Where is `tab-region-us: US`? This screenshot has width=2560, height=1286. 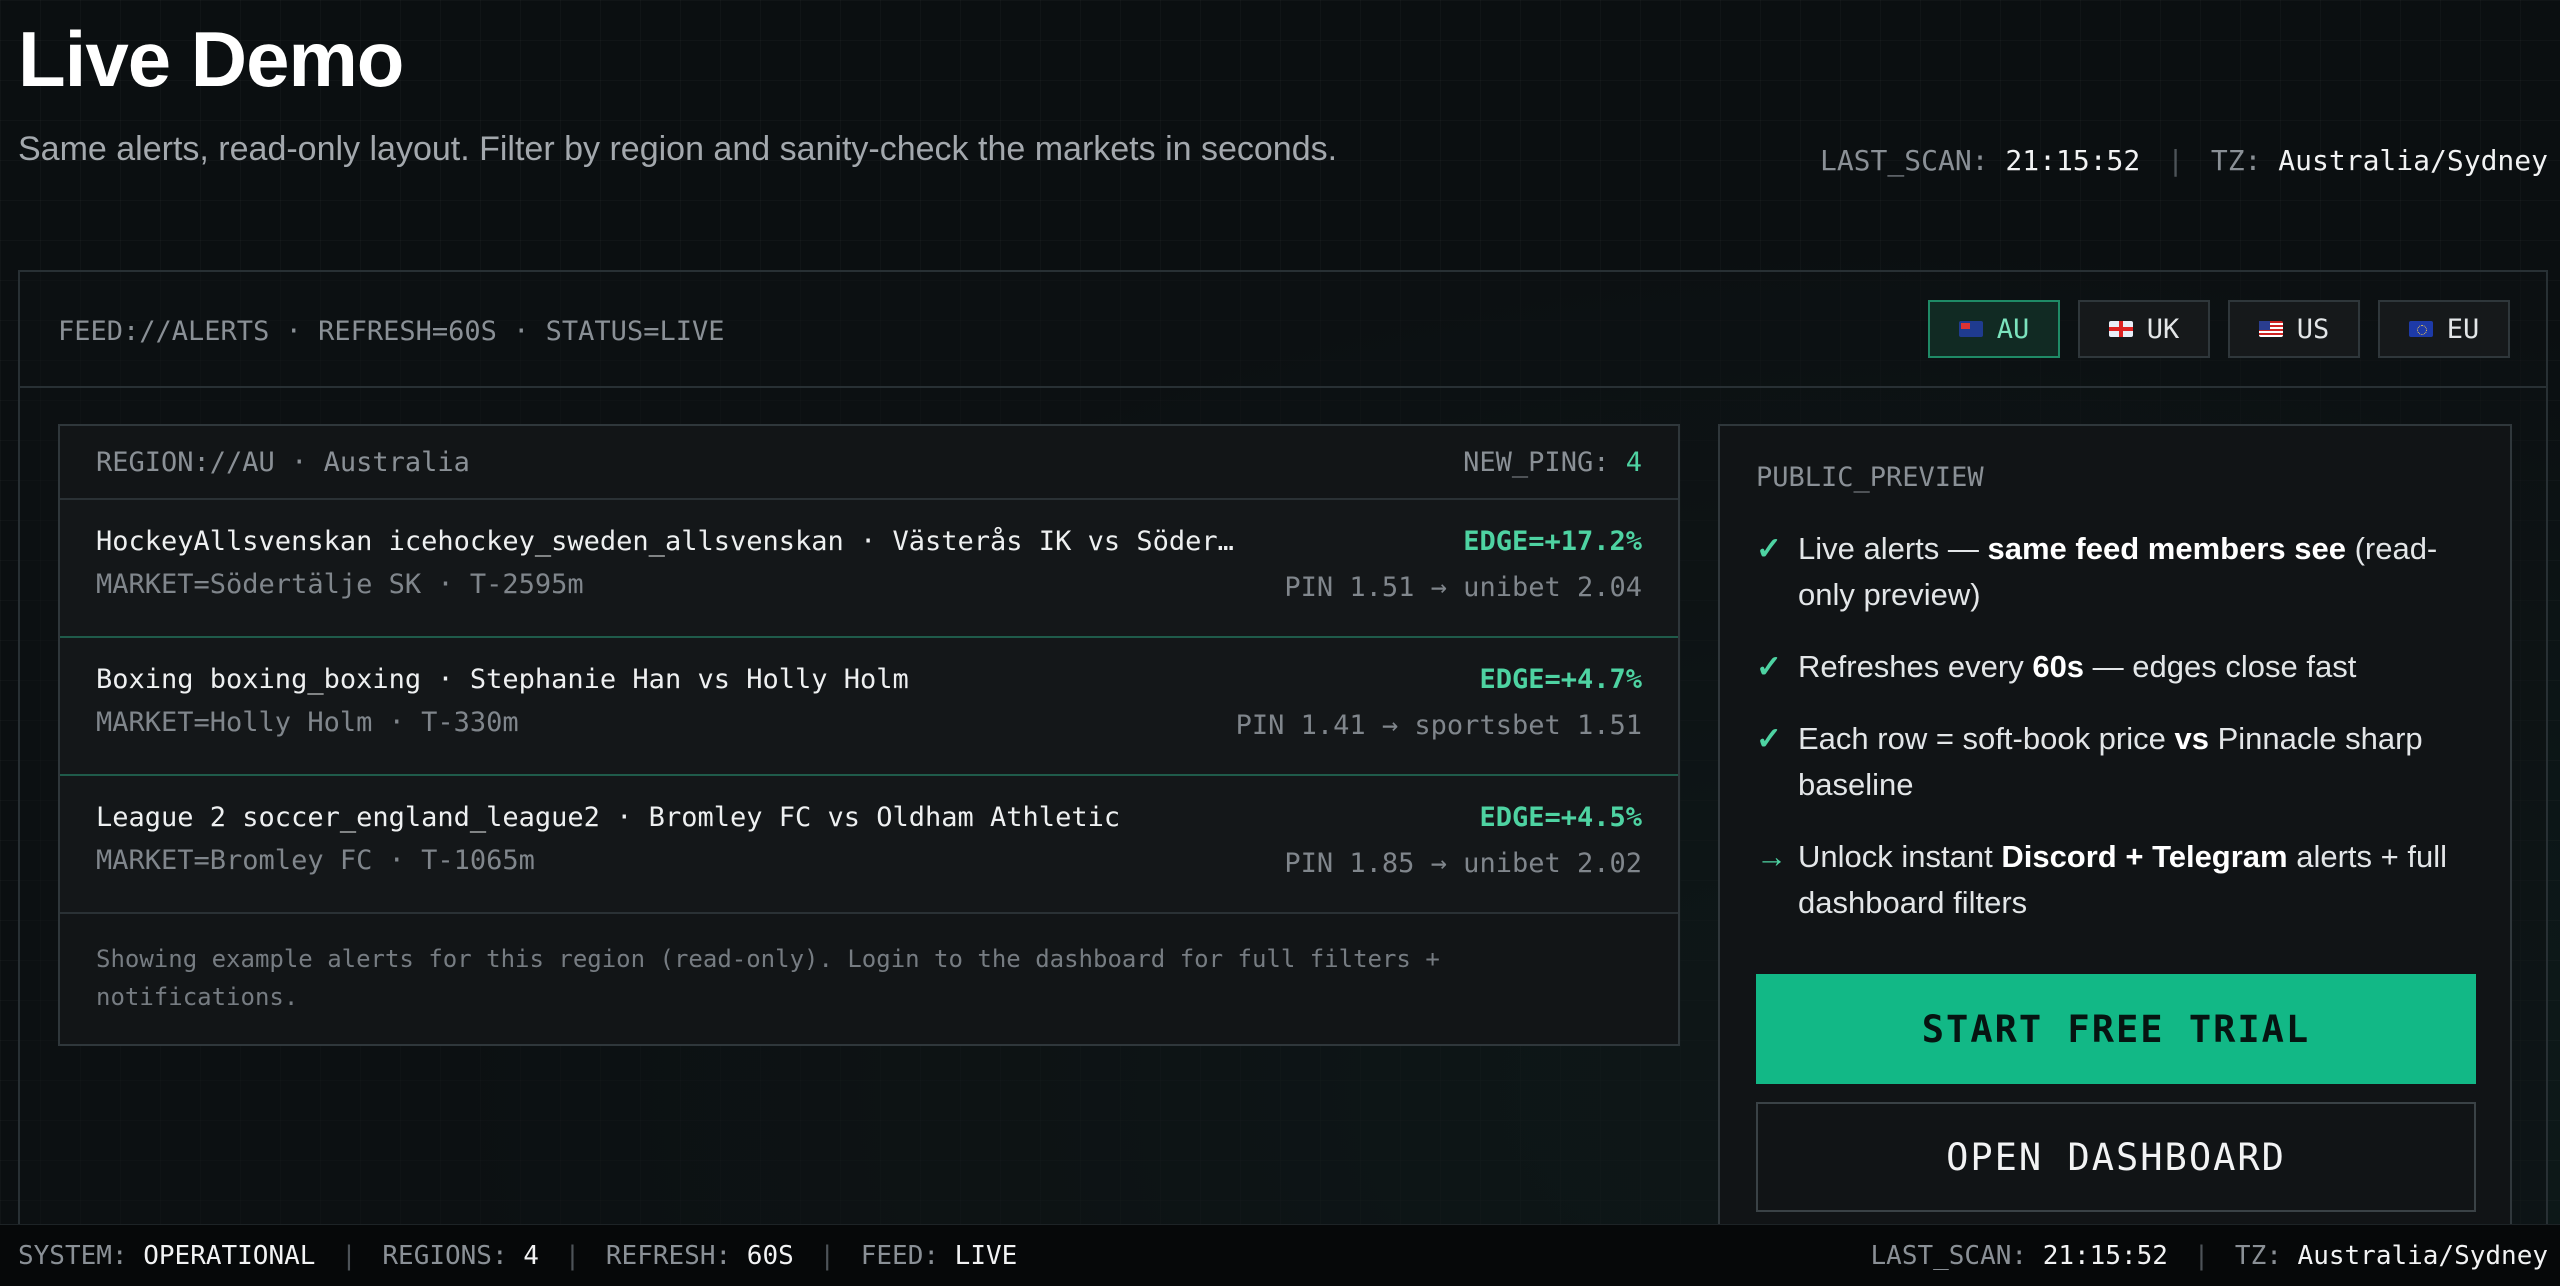
tab-region-us: US is located at coordinates (2294, 329).